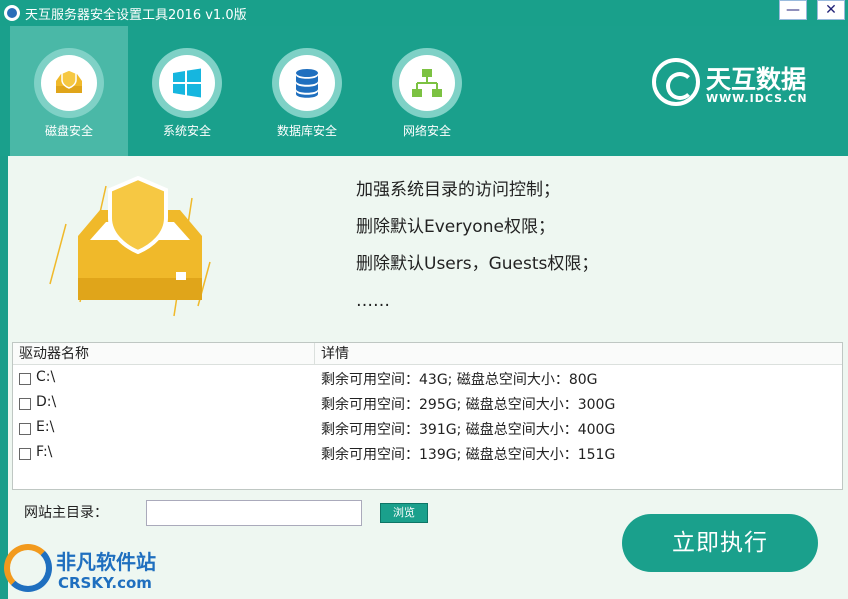 This screenshot has width=848, height=599. Describe the element at coordinates (106, 562) in the screenshot. I see `watermark-cn: 非凡软件站` at that location.